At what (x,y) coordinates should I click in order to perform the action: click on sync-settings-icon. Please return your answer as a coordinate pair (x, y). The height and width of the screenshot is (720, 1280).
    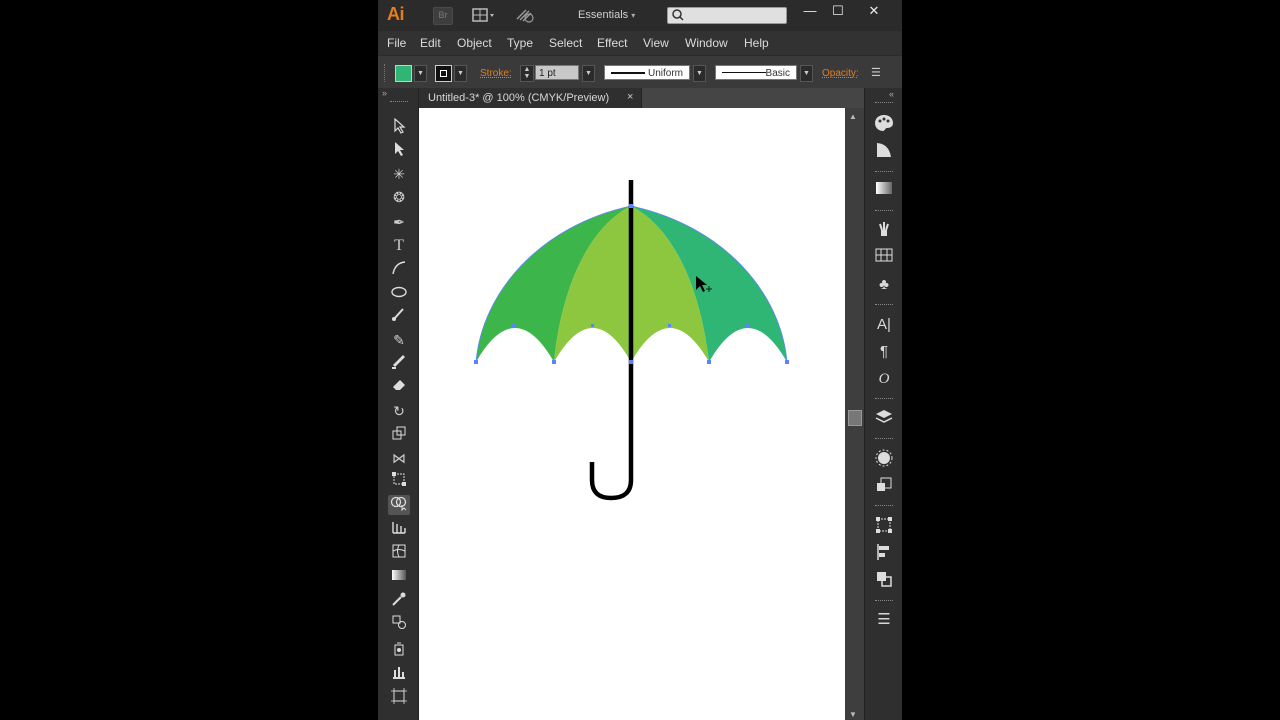
    Looking at the image, I should click on (525, 15).